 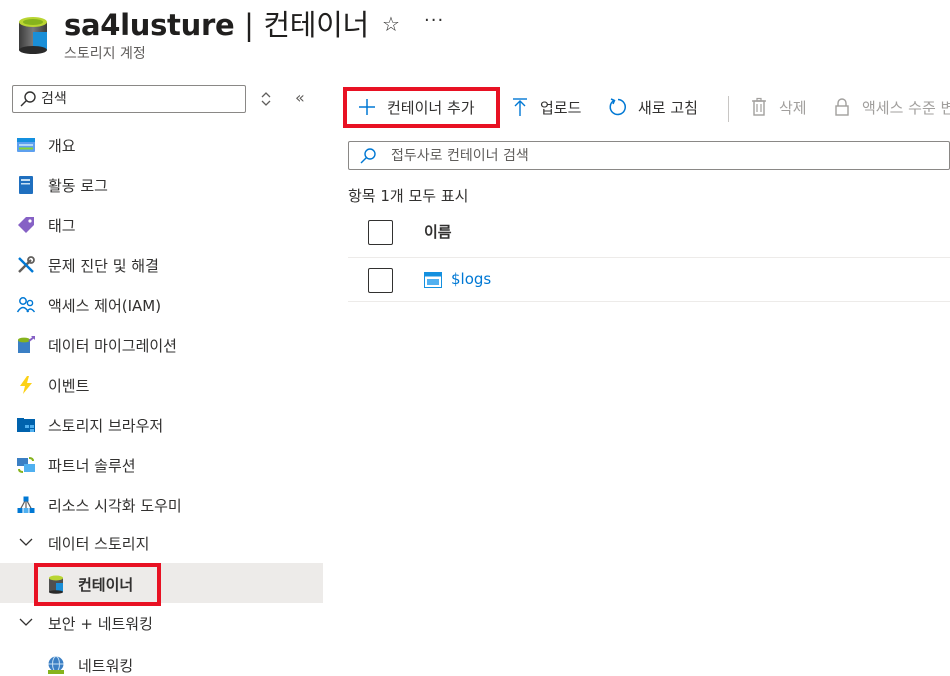 What do you see at coordinates (26, 344) in the screenshot?
I see `data-migration-icon` at bounding box center [26, 344].